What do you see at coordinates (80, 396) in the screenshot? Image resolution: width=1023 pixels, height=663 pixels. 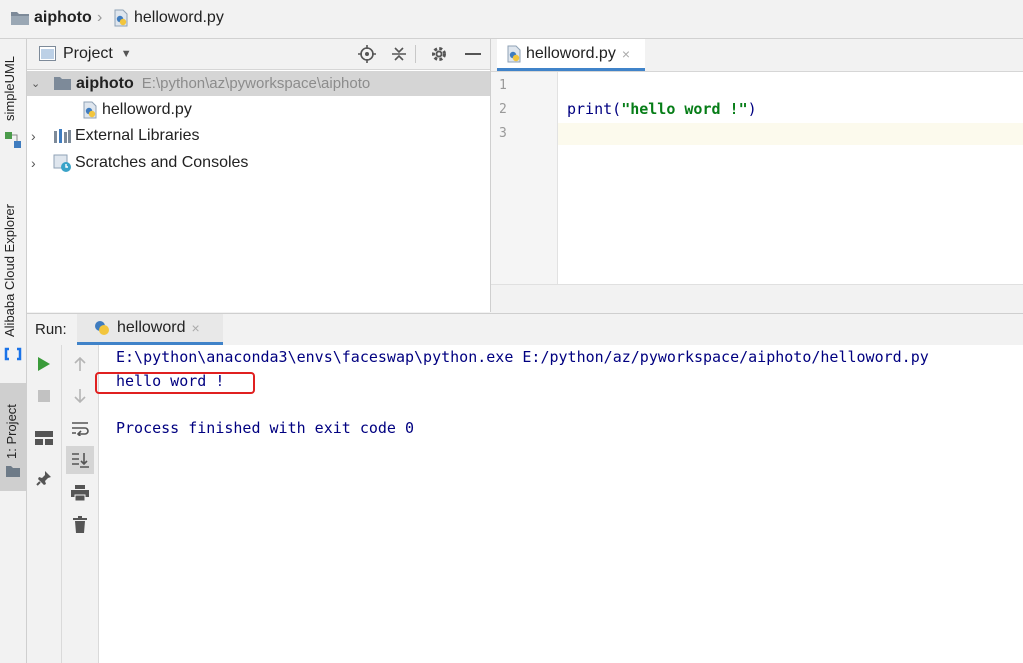 I see `arrow-down-icon` at bounding box center [80, 396].